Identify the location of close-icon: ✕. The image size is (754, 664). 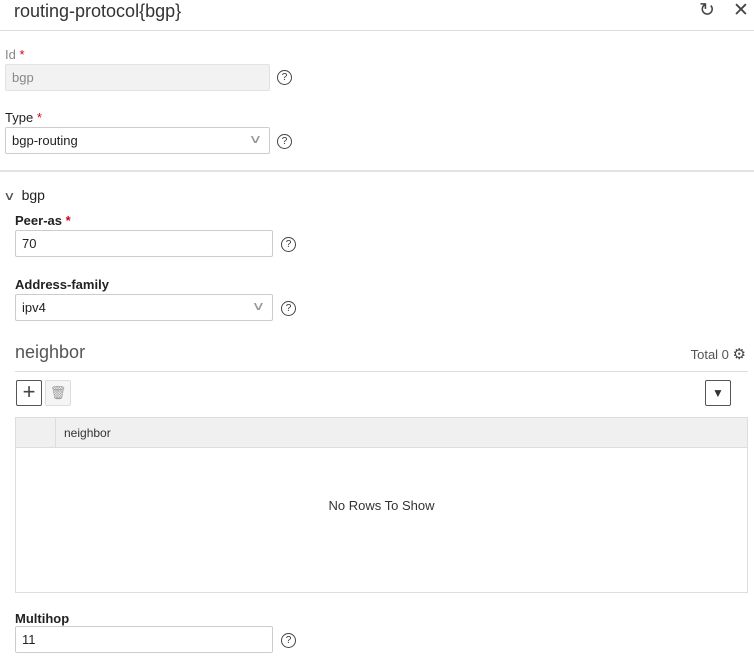
(741, 11).